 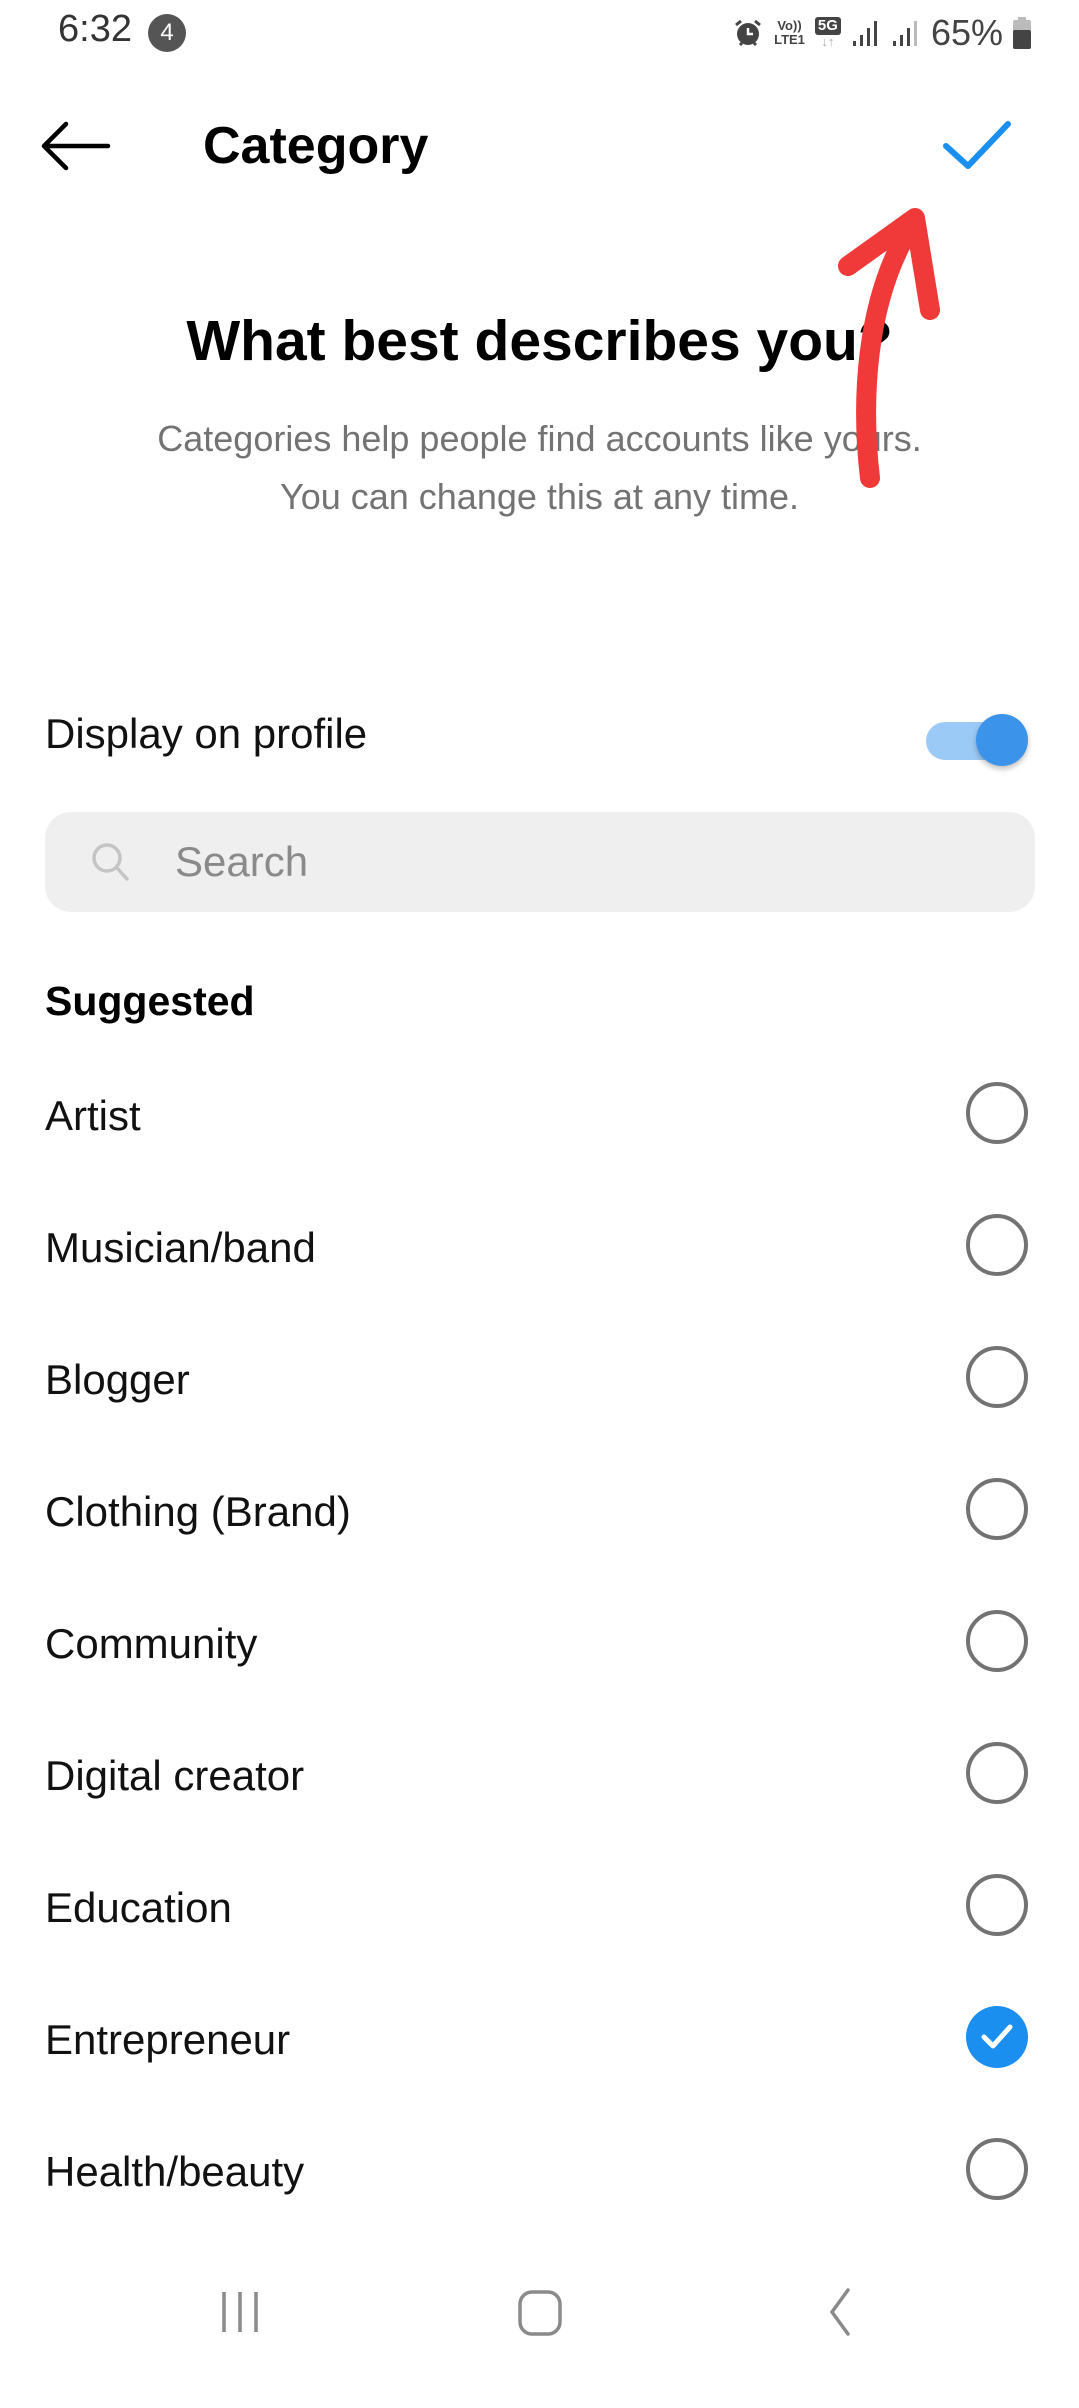 I want to click on 5g-icon: 5G ↓↑, so click(x=827, y=33).